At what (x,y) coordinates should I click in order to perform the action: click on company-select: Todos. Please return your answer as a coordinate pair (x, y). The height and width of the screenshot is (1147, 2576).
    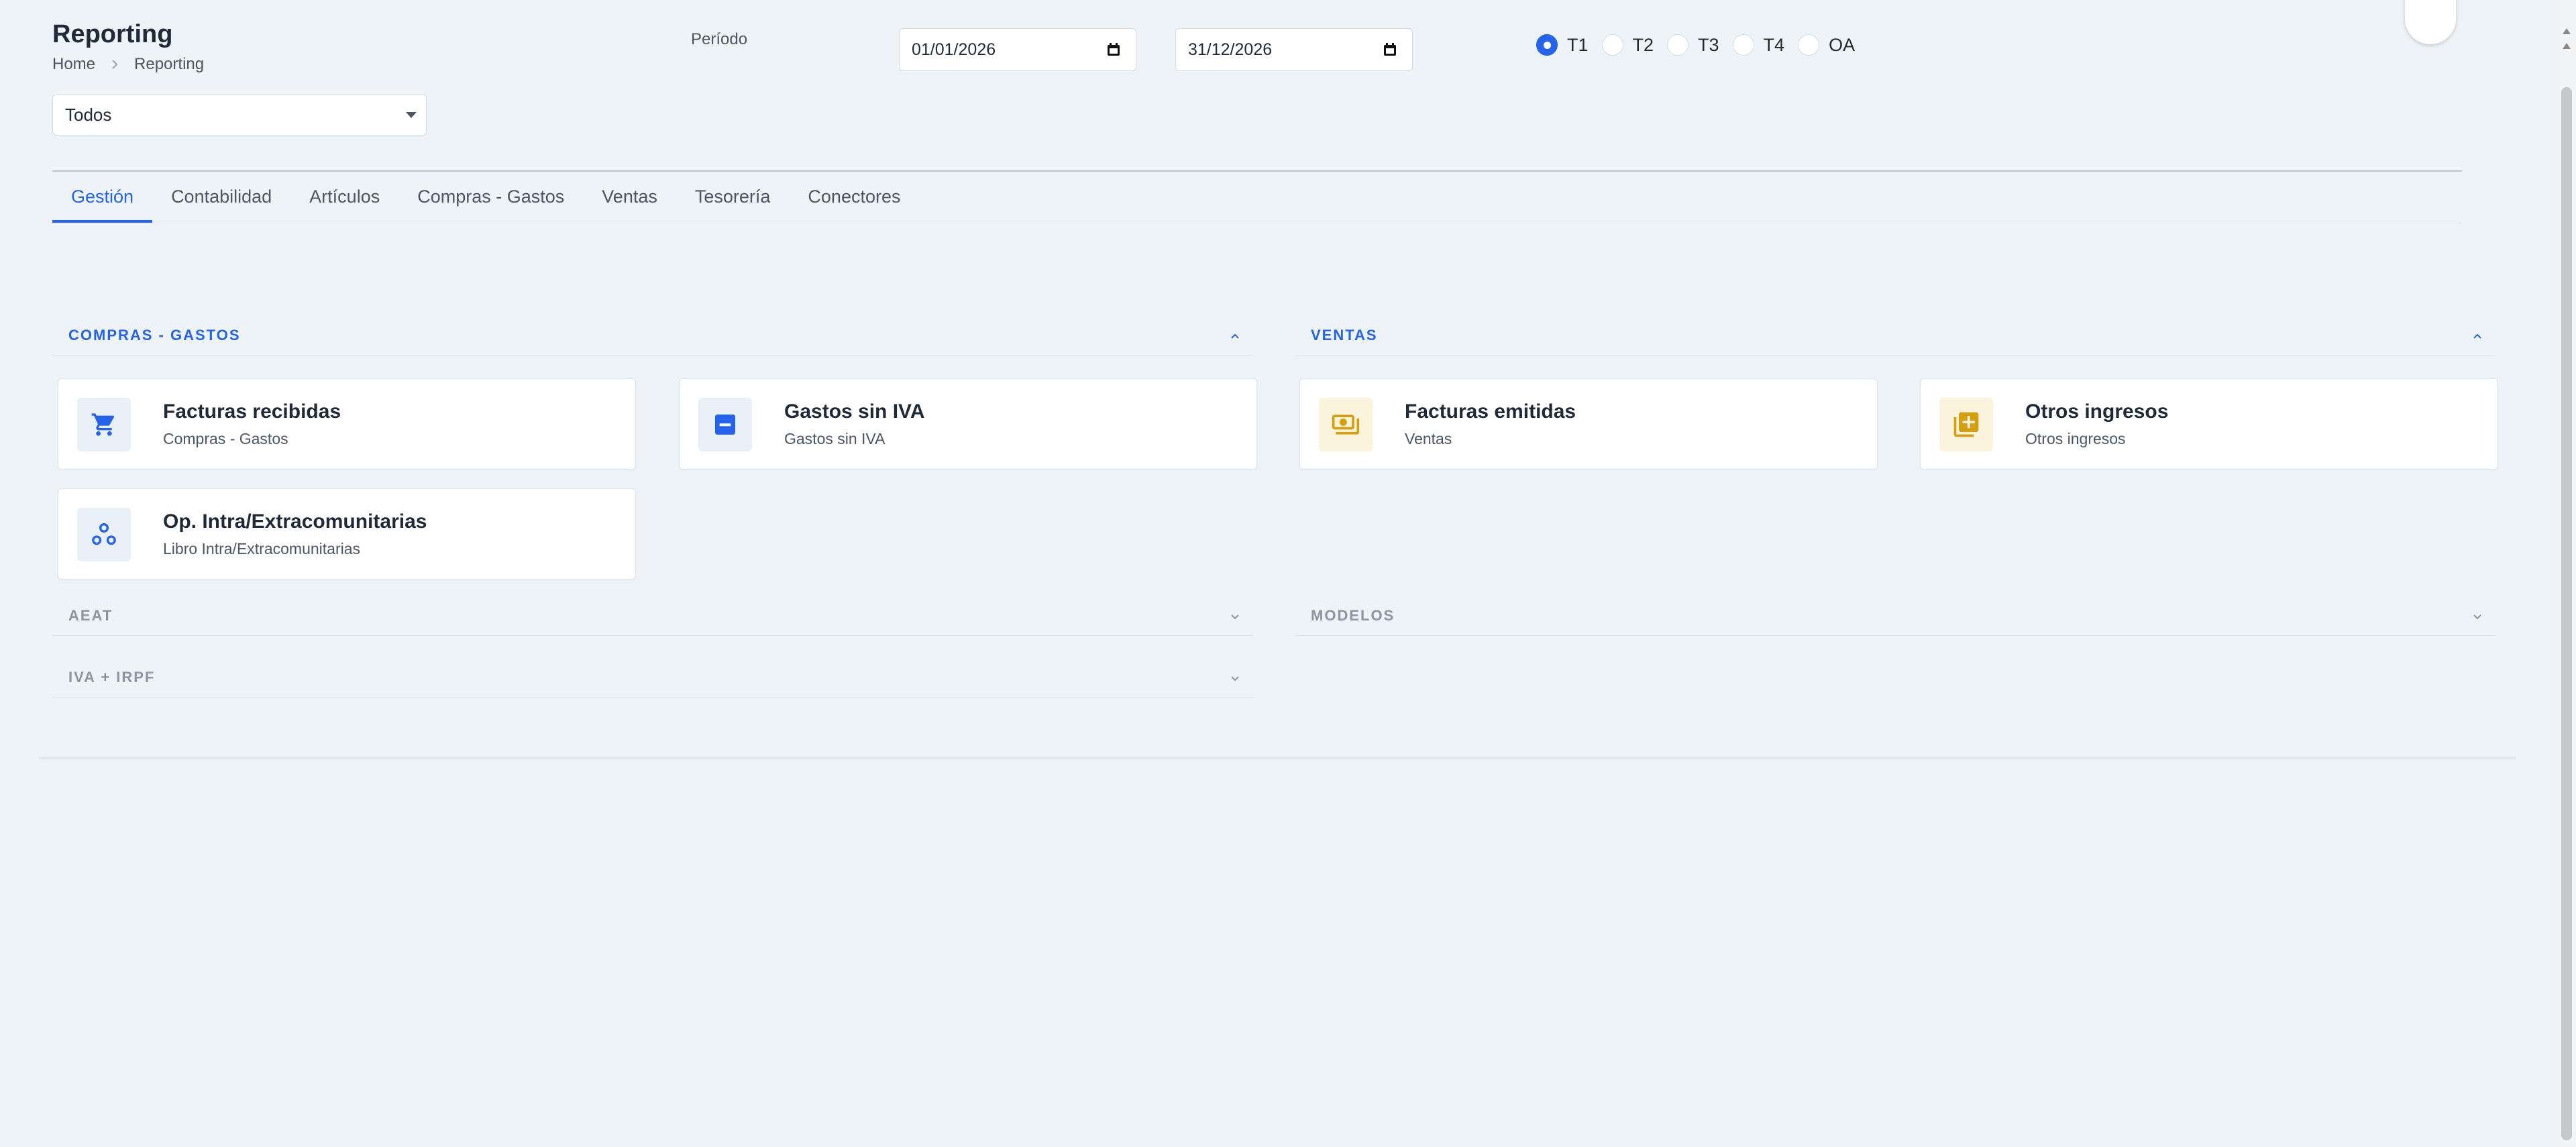
    Looking at the image, I should click on (239, 114).